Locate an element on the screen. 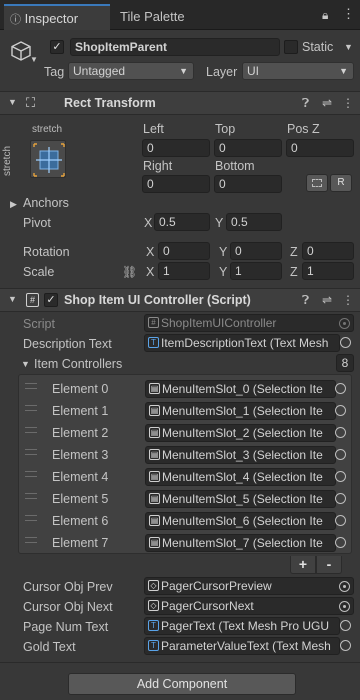 This screenshot has height=700, width=360. cursor-prev-field: ◇ PagerCursorPreview is located at coordinates (249, 586).